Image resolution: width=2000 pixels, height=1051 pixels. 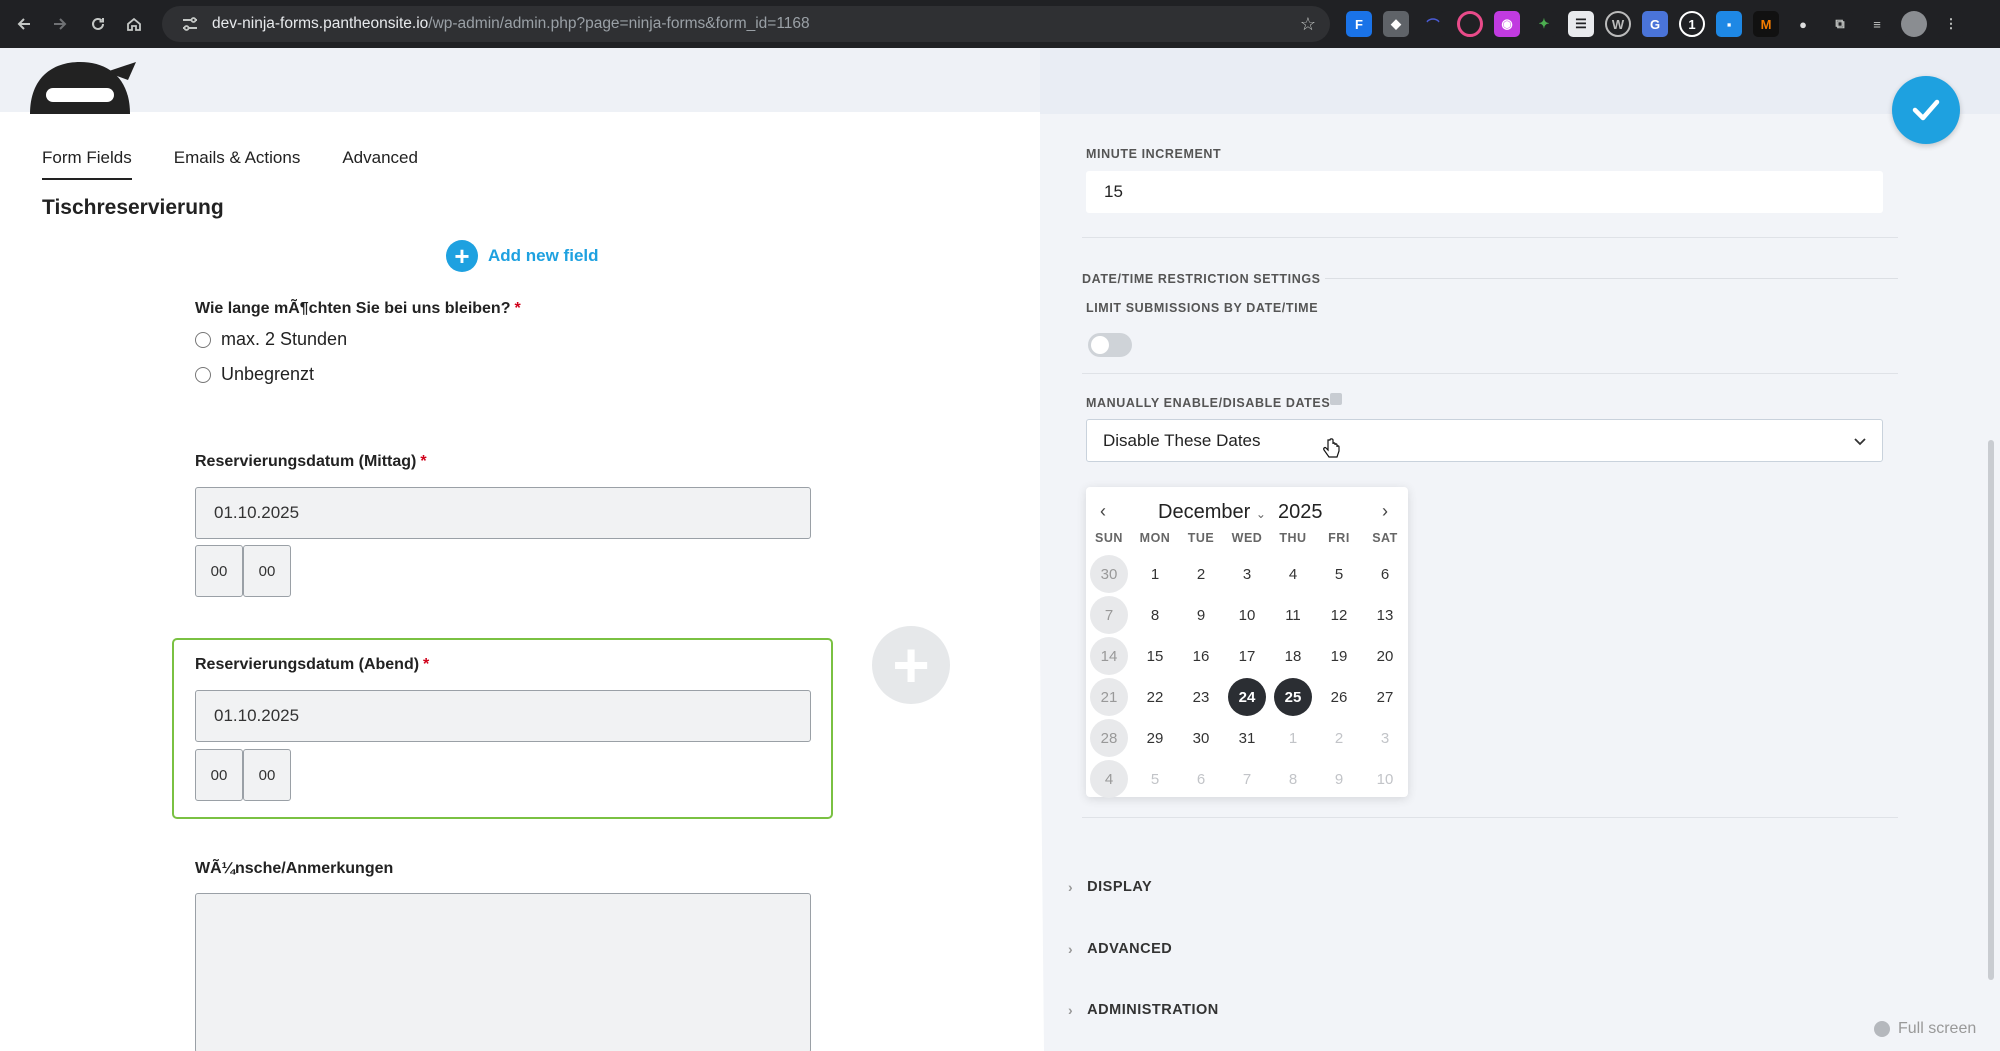 What do you see at coordinates (1581, 24) in the screenshot?
I see `extension-icon: ☰` at bounding box center [1581, 24].